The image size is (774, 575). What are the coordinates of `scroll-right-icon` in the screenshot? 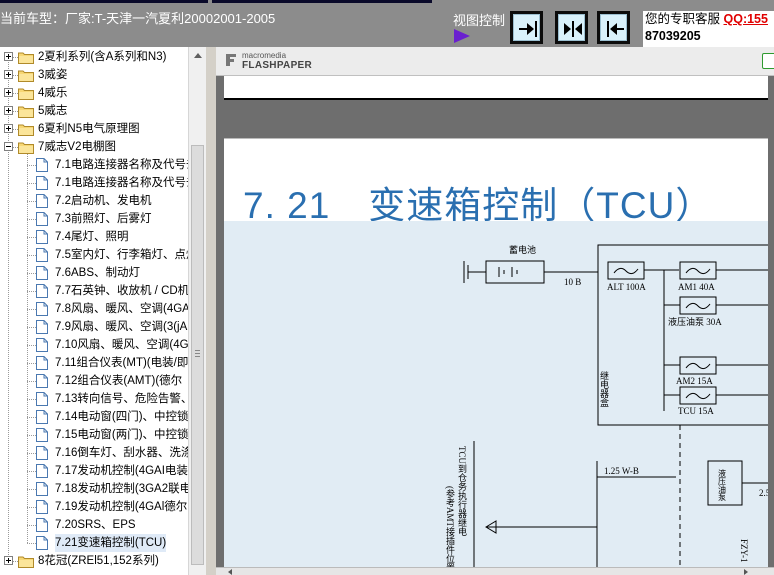 It's located at (746, 572).